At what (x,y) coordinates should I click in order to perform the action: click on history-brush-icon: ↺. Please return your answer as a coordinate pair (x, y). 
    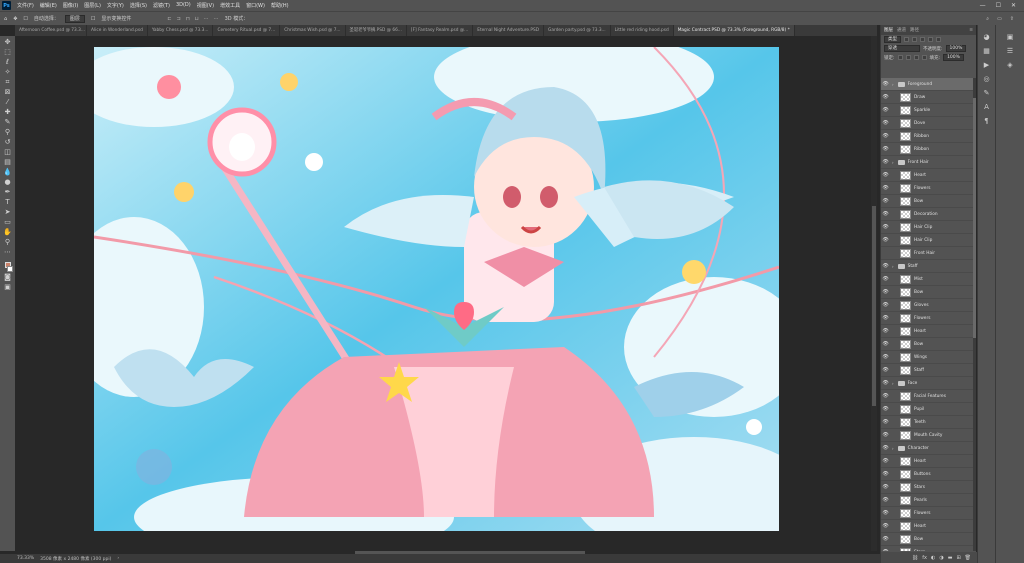
    Looking at the image, I should click on (7, 142).